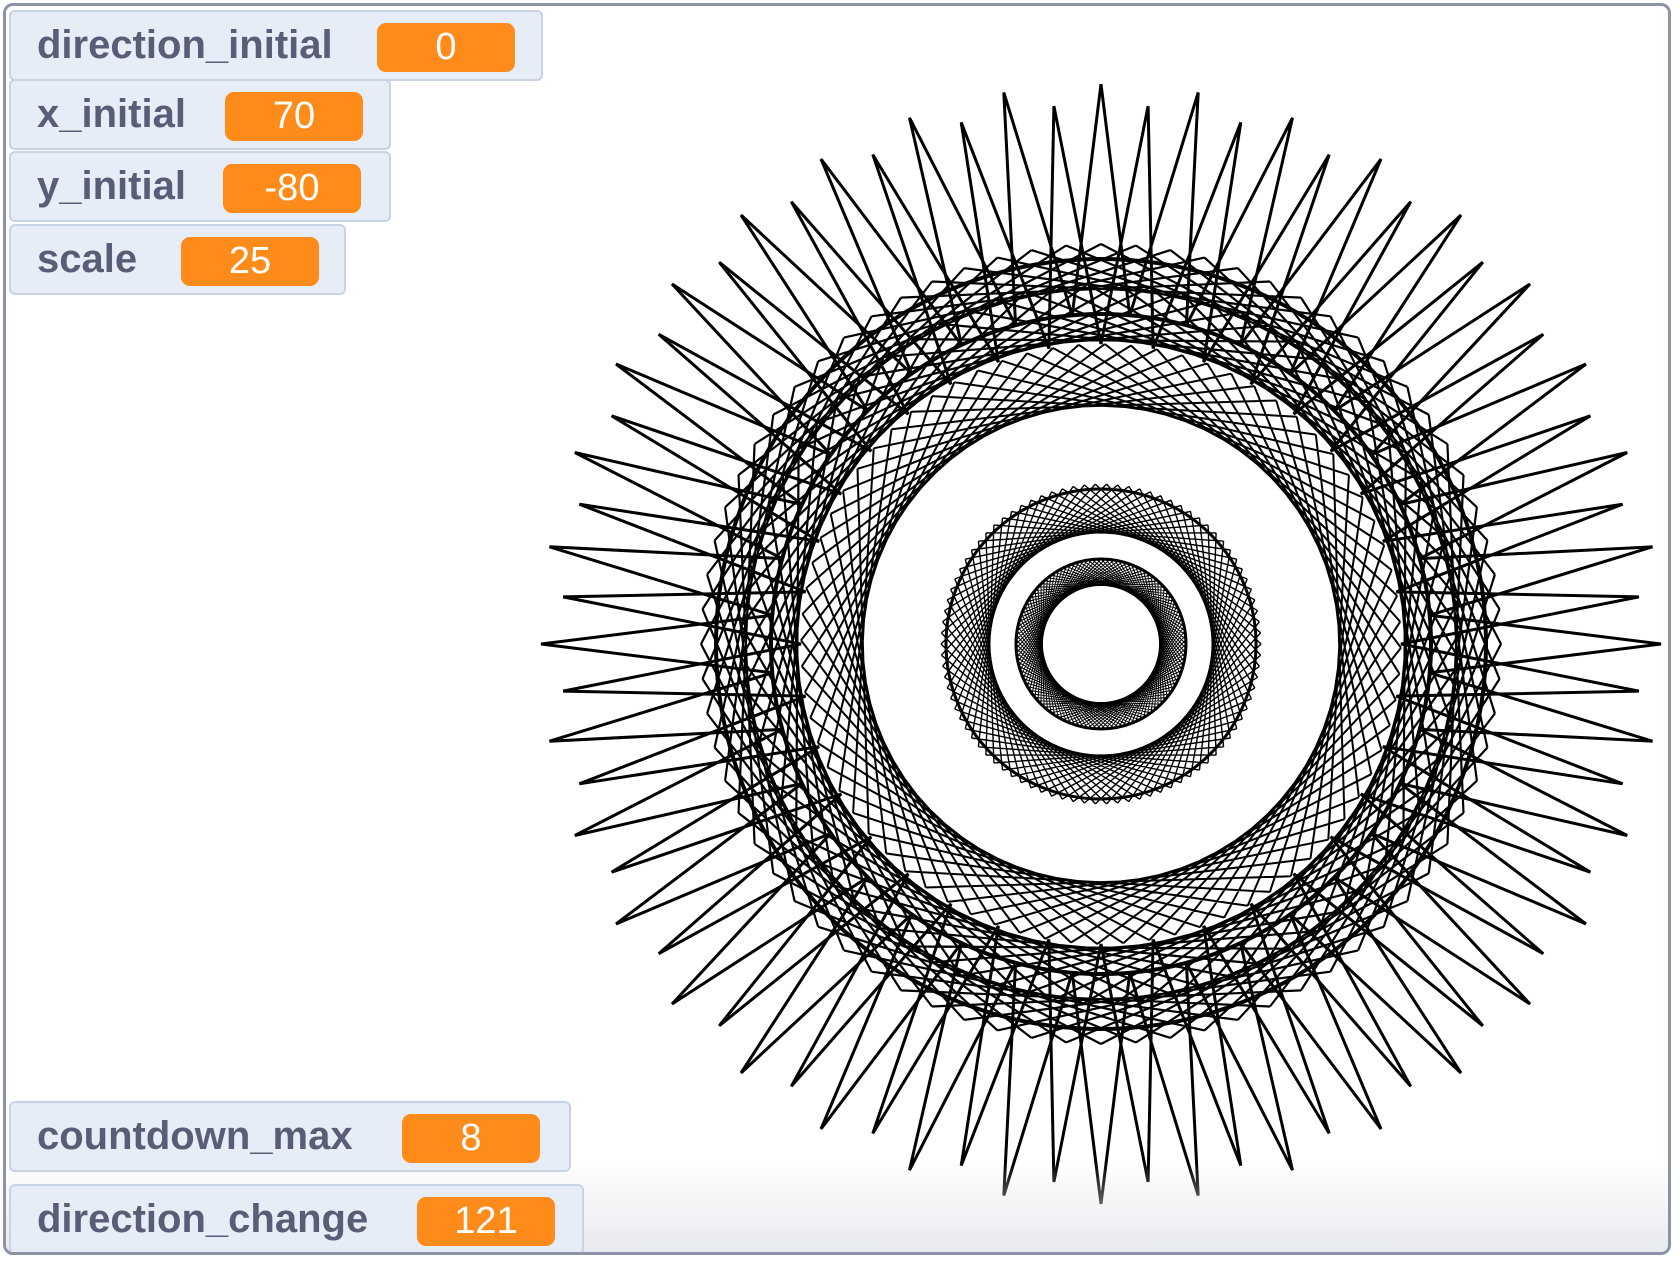  What do you see at coordinates (200, 114) in the screenshot?
I see `monitor-x-initial: x_initial 70` at bounding box center [200, 114].